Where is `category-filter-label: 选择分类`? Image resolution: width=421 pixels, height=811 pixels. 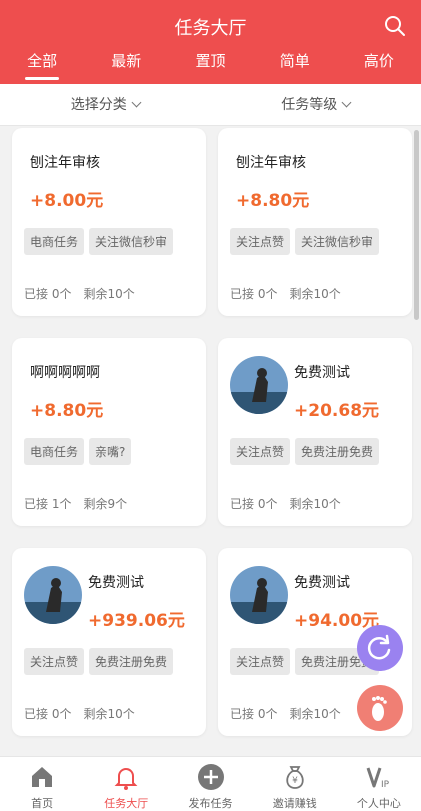
category-filter-label: 选择分类 is located at coordinates (98, 105).